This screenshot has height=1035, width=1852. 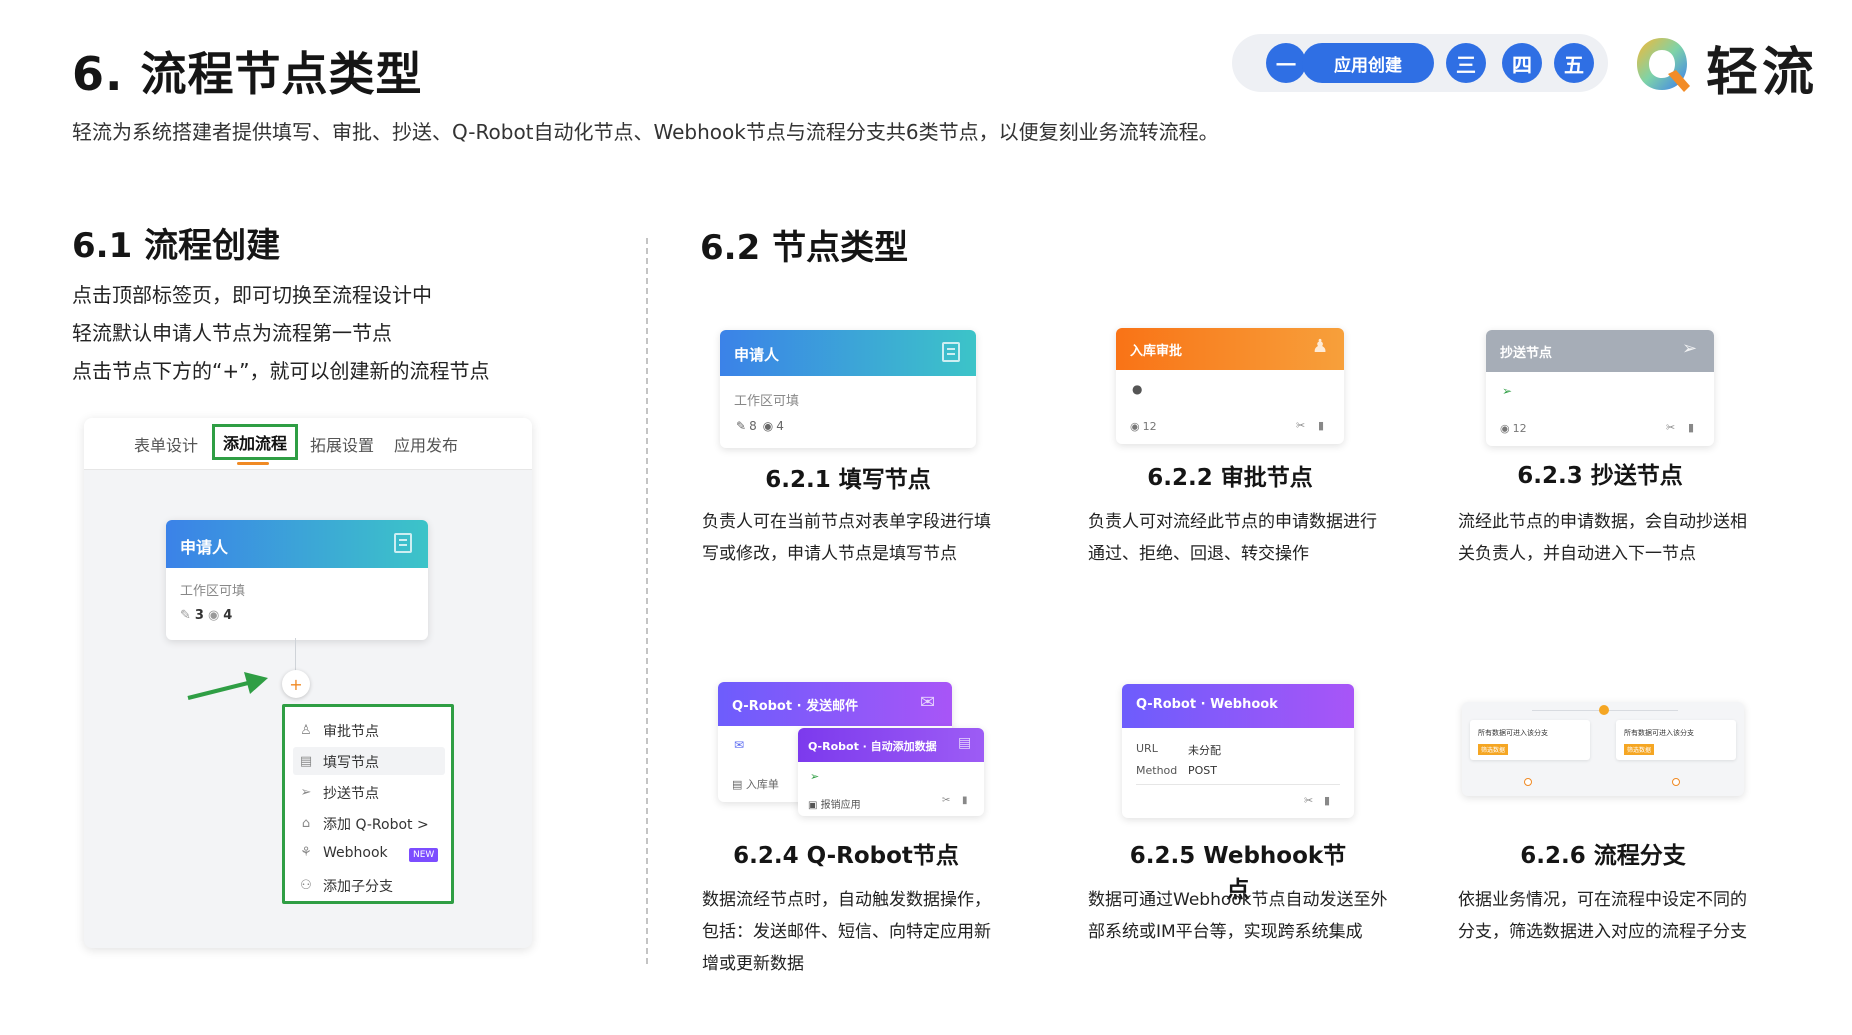 What do you see at coordinates (1676, 740) in the screenshot?
I see `branch-b: 所有数据可进入该分支 筛选数据` at bounding box center [1676, 740].